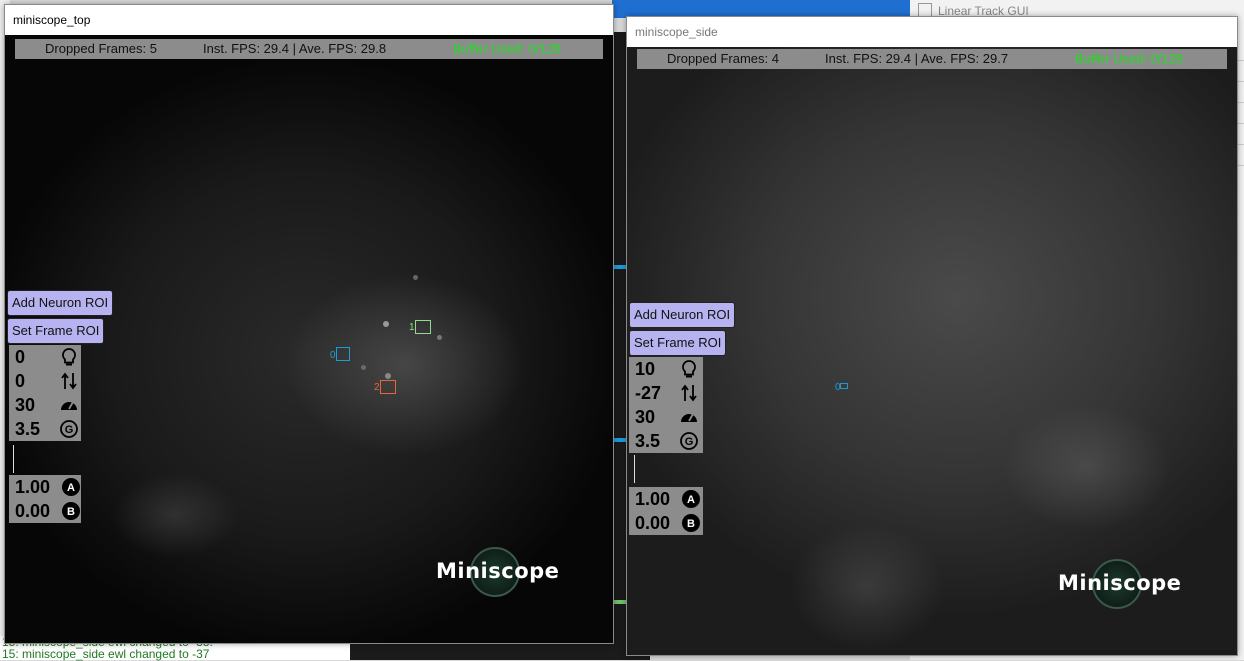 The height and width of the screenshot is (661, 1244). What do you see at coordinates (648, 393) in the screenshot?
I see `ewl-value: -27` at bounding box center [648, 393].